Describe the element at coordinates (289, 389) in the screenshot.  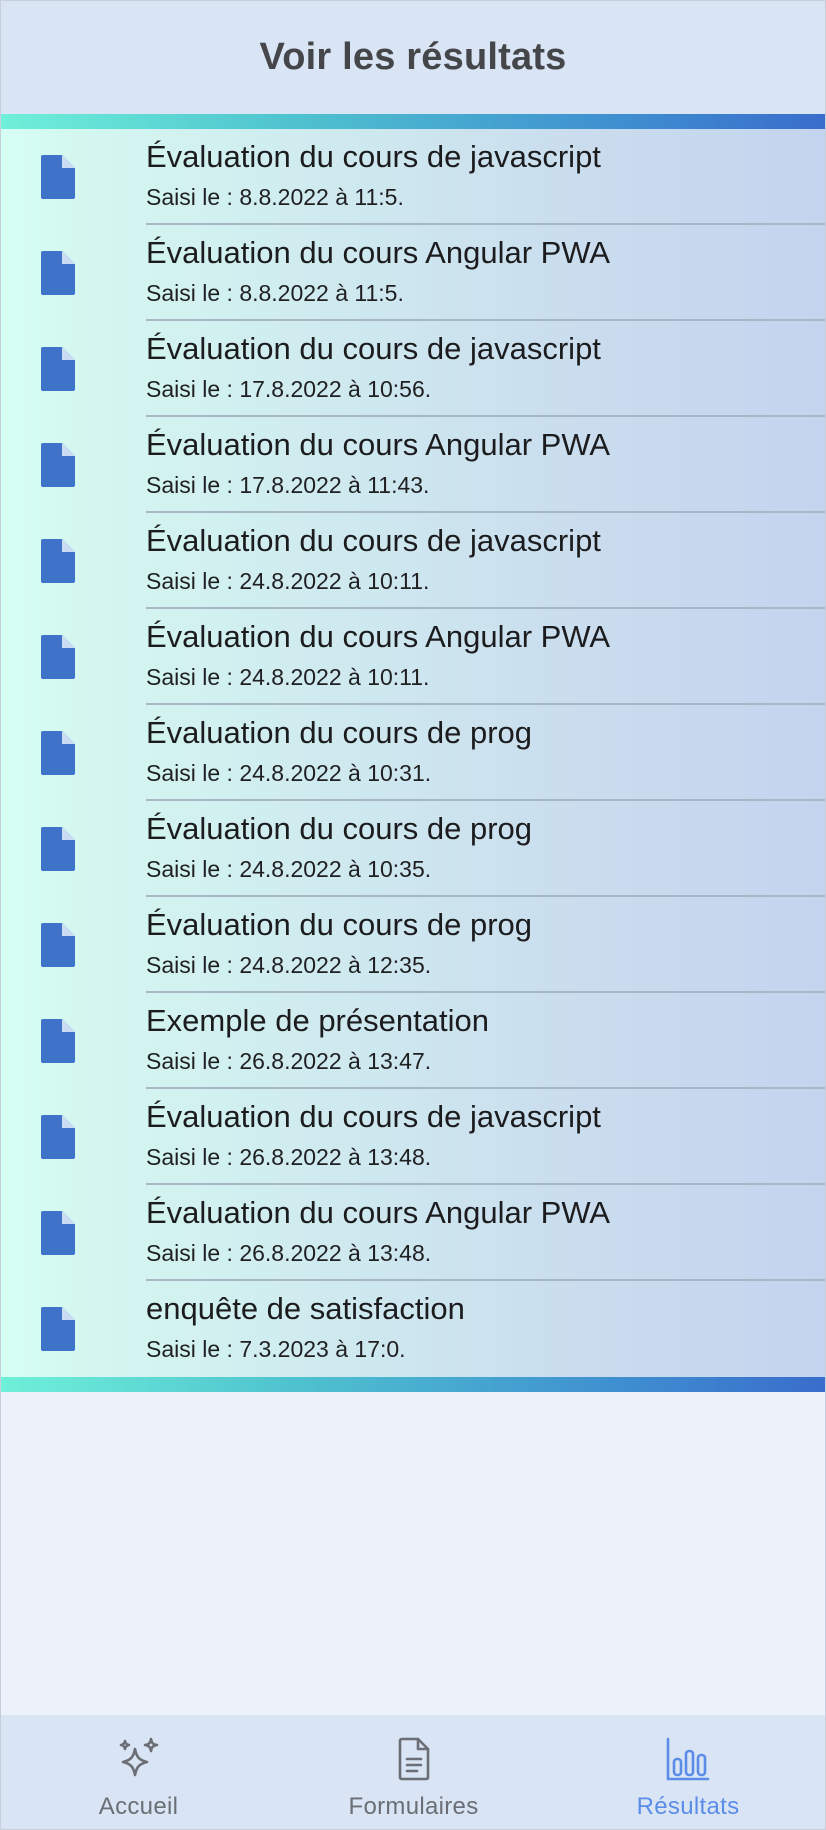
I see `result-date: Saisi le : 17.8.2022 à 10:56.` at that location.